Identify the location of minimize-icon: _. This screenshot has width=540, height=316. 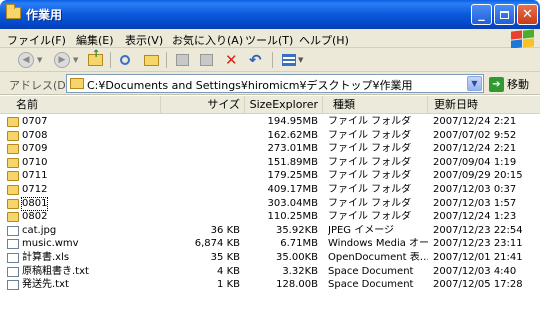
(481, 14).